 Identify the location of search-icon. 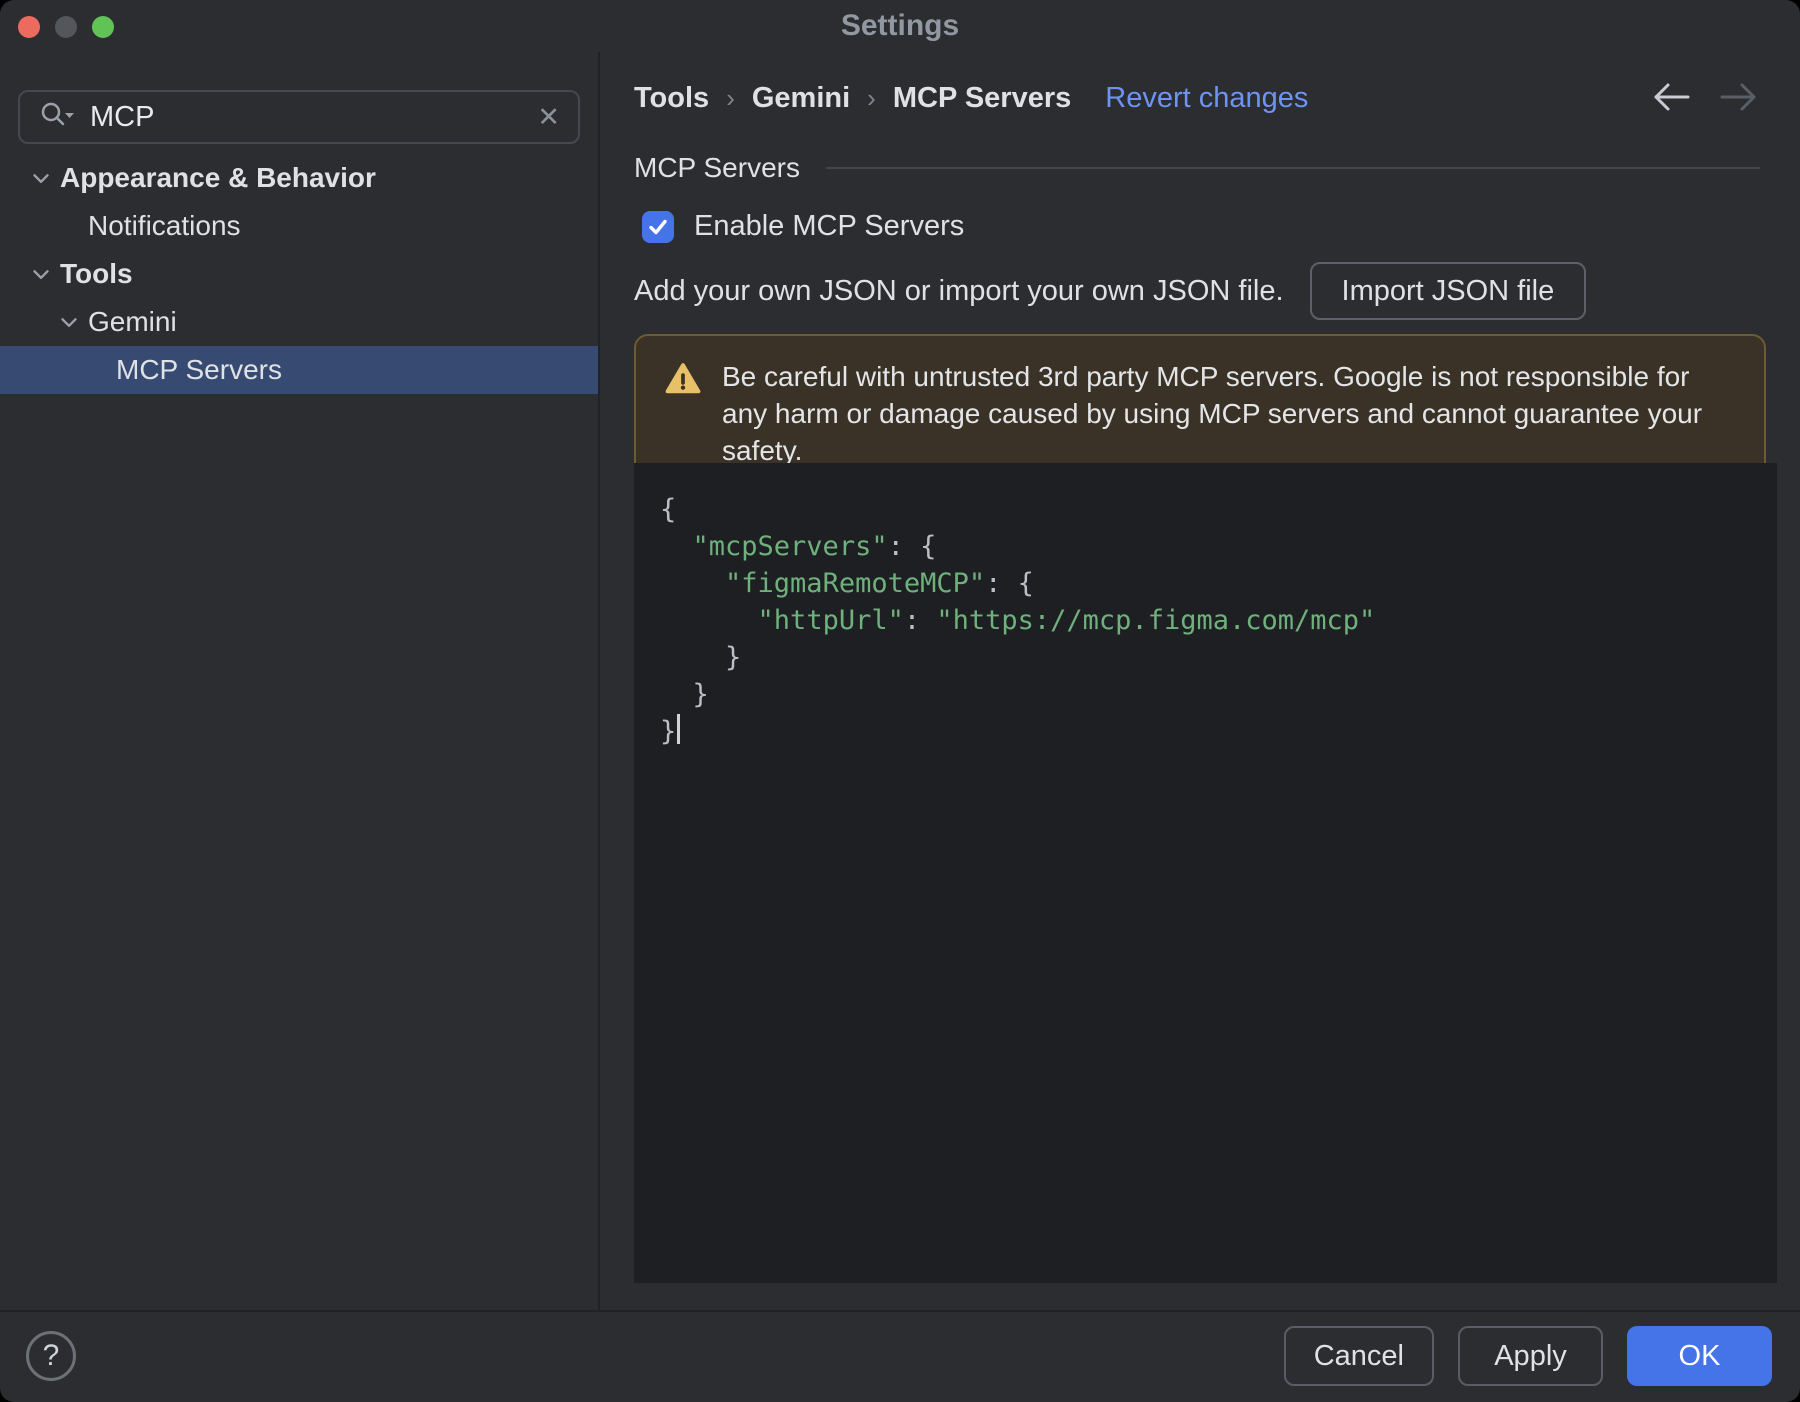
(57, 117).